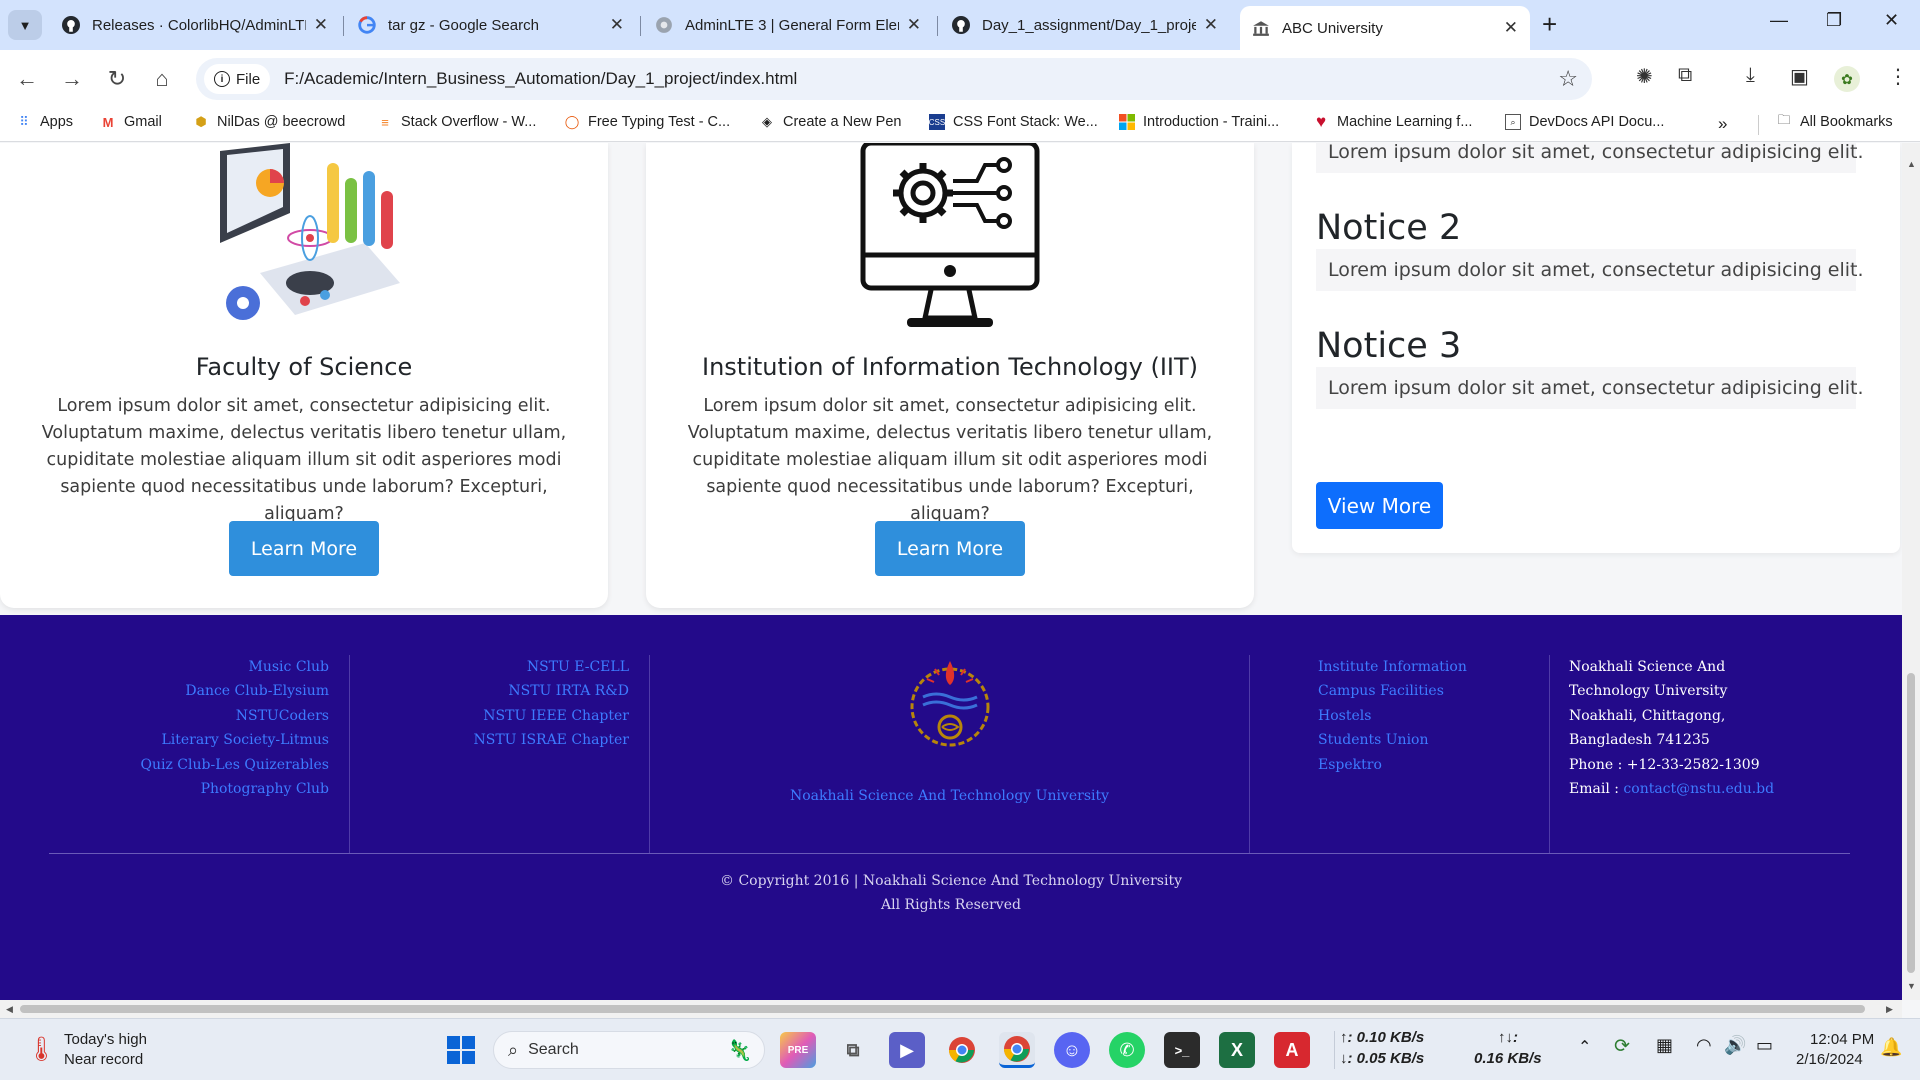  Describe the element at coordinates (1072, 1050) in the screenshot. I see `discord-icon: ☺` at that location.